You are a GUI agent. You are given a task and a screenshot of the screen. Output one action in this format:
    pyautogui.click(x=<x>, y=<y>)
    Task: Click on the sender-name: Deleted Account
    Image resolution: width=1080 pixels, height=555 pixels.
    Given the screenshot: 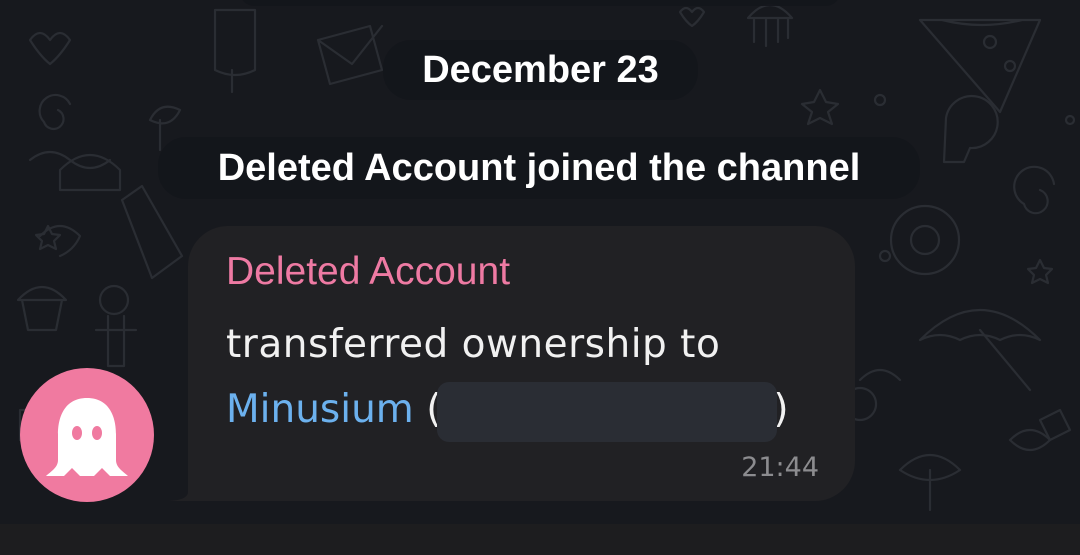 What is the action you would take?
    pyautogui.click(x=368, y=272)
    